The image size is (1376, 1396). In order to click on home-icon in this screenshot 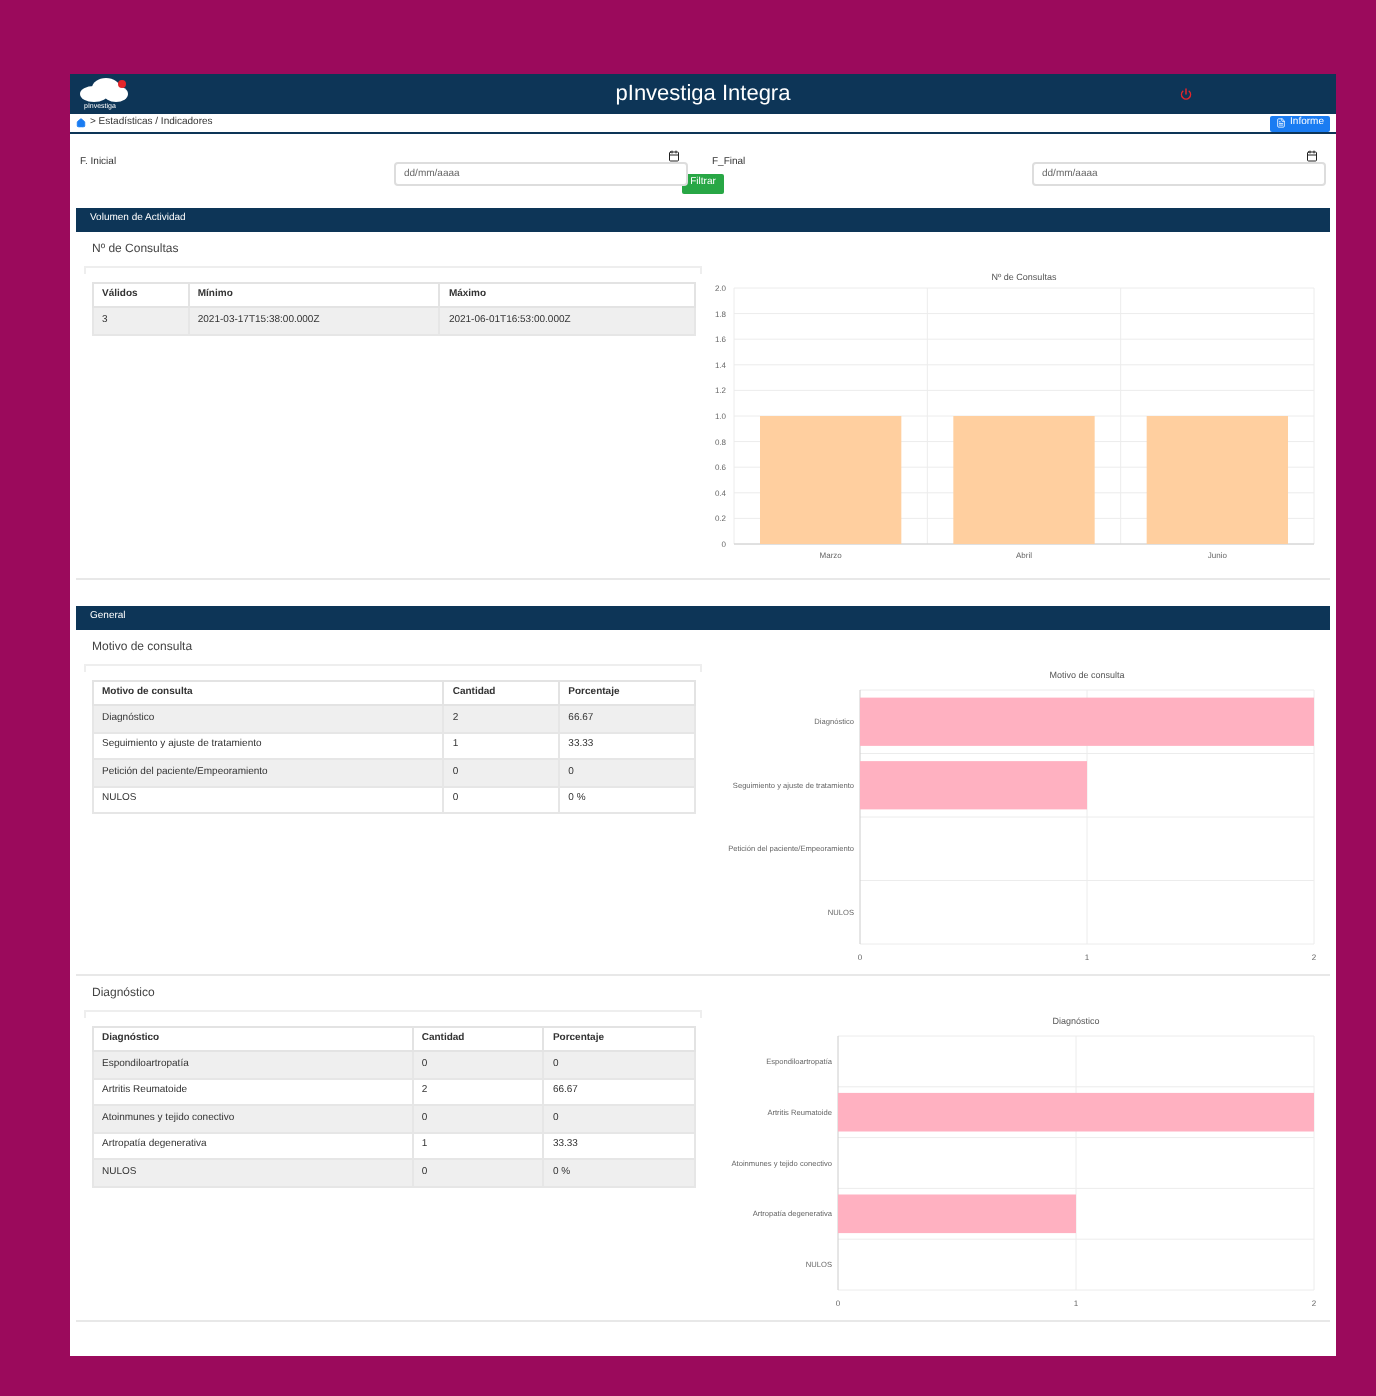, I will do `click(81, 123)`.